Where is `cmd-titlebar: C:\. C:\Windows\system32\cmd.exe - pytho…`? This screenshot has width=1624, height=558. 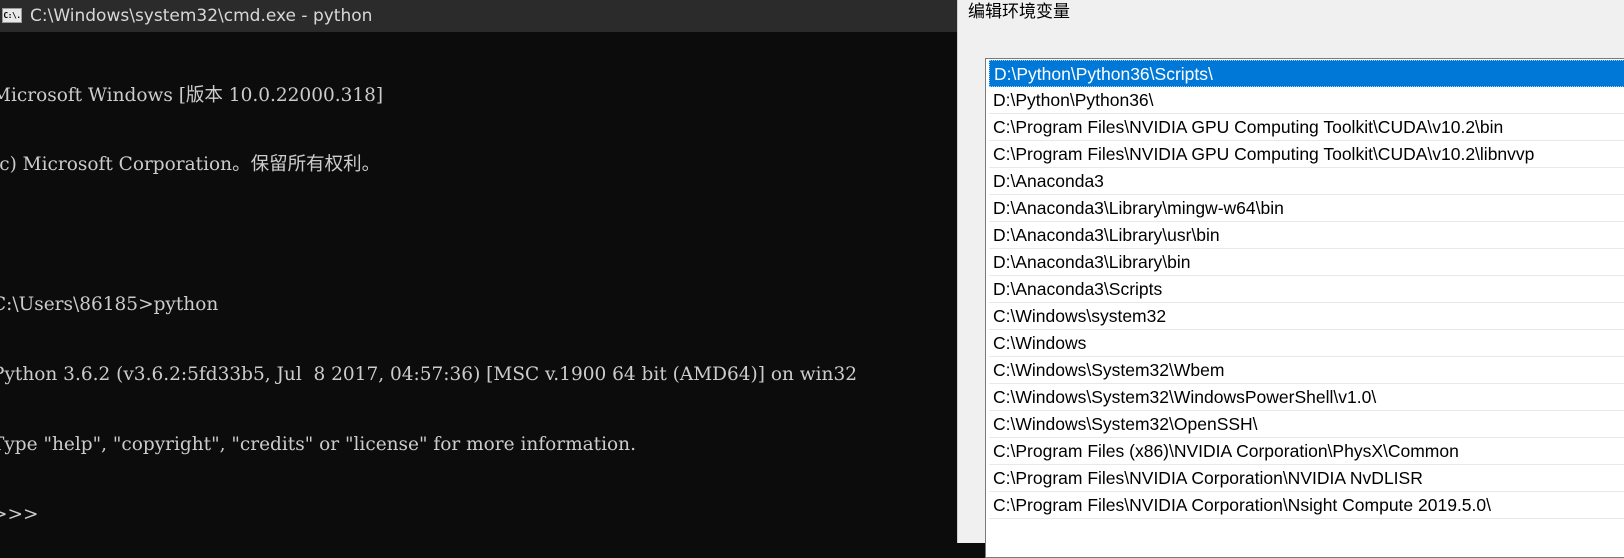
cmd-titlebar: C:\. C:\Windows\system32\cmd.exe - pytho… is located at coordinates (478, 16).